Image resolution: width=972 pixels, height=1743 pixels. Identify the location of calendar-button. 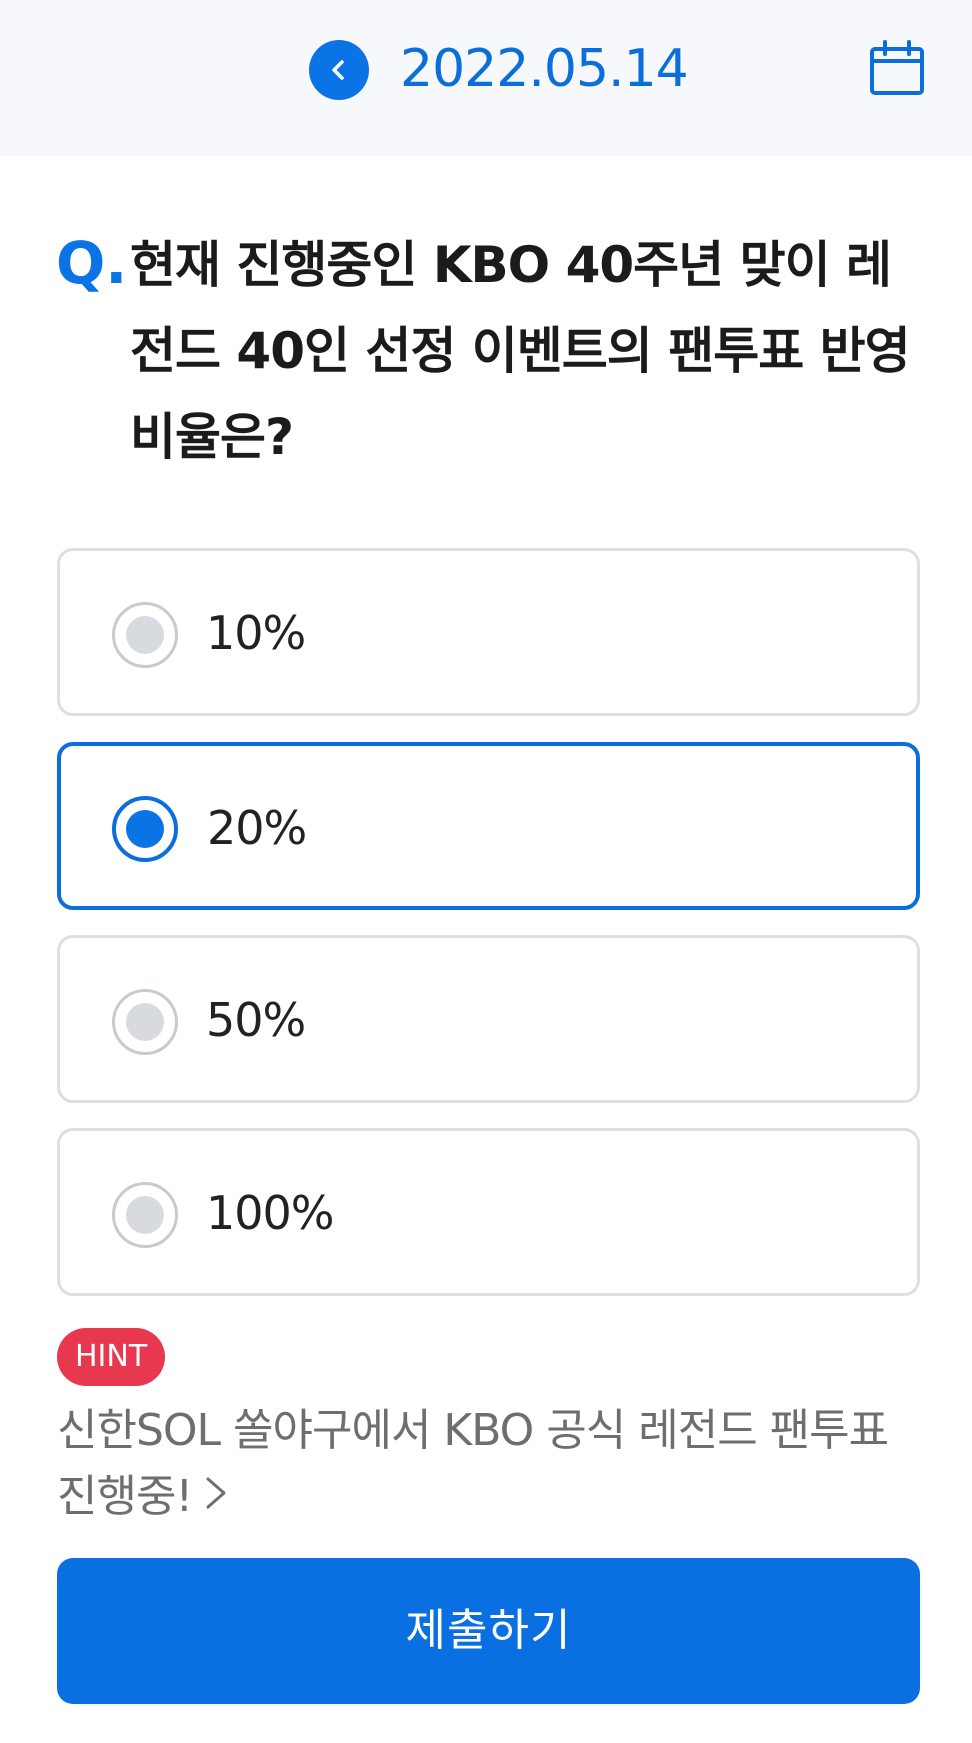
(897, 69).